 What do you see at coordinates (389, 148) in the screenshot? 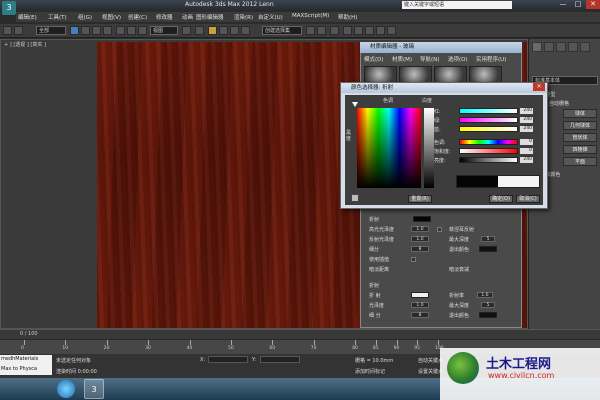
I see `hue-blackness-spectrum` at bounding box center [389, 148].